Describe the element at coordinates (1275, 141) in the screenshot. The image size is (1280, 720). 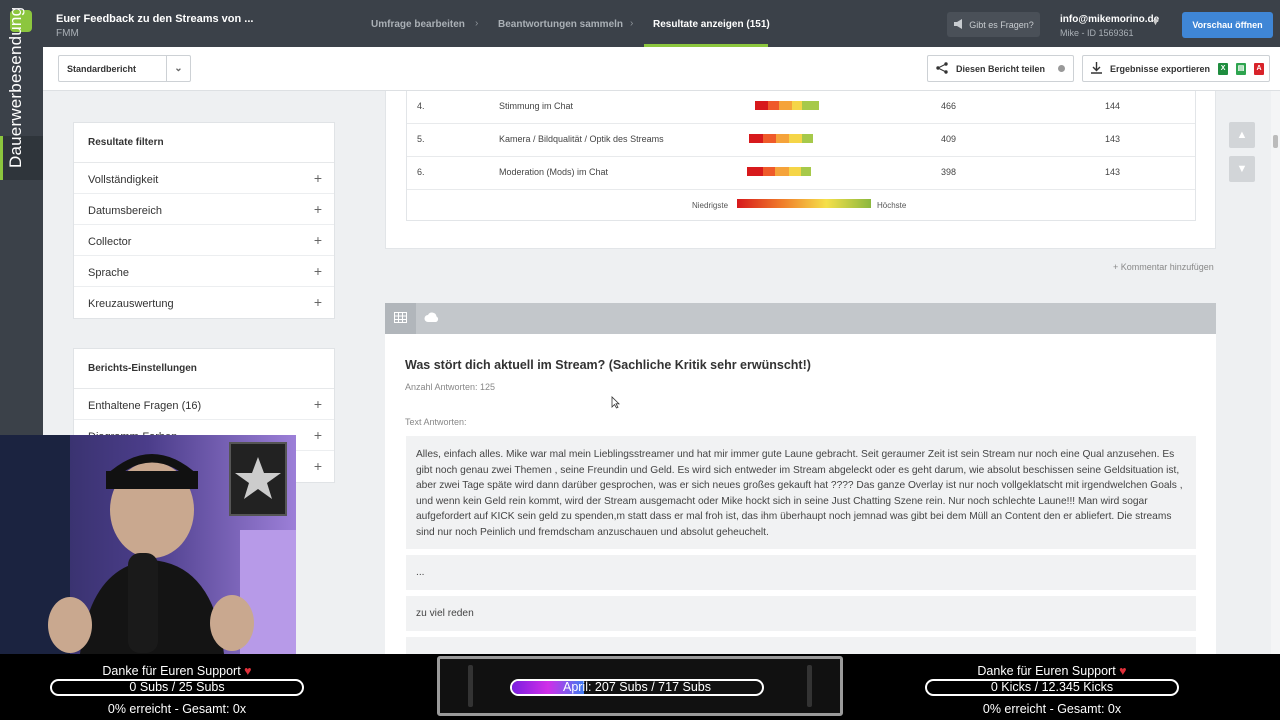
I see `scrollbar-thumb` at that location.